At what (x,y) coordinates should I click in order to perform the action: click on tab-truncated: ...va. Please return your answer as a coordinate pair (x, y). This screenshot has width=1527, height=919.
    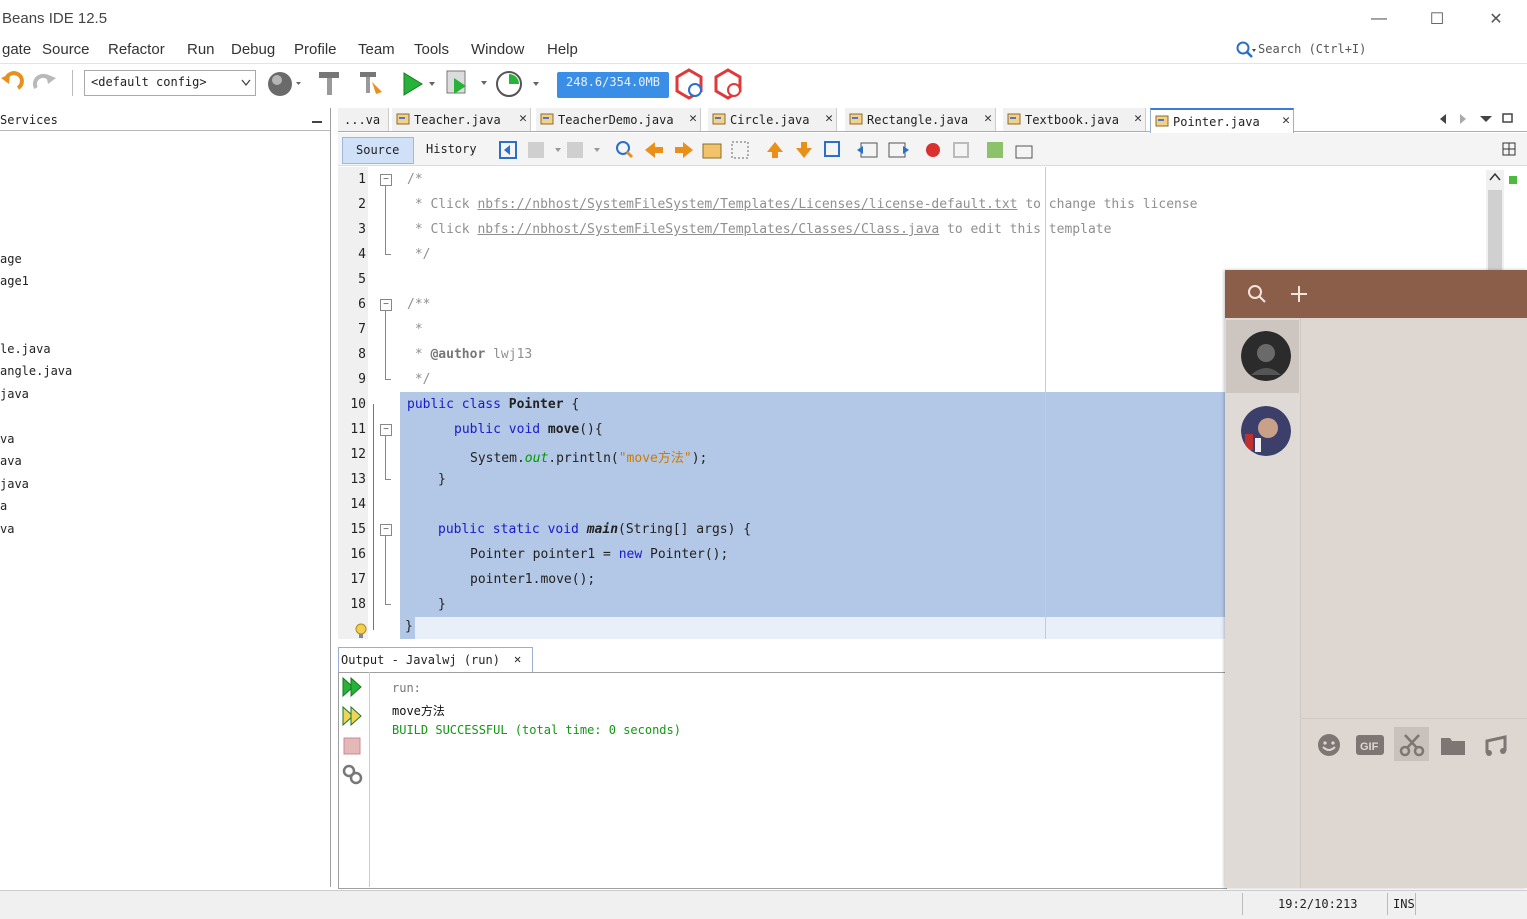
    Looking at the image, I should click on (363, 119).